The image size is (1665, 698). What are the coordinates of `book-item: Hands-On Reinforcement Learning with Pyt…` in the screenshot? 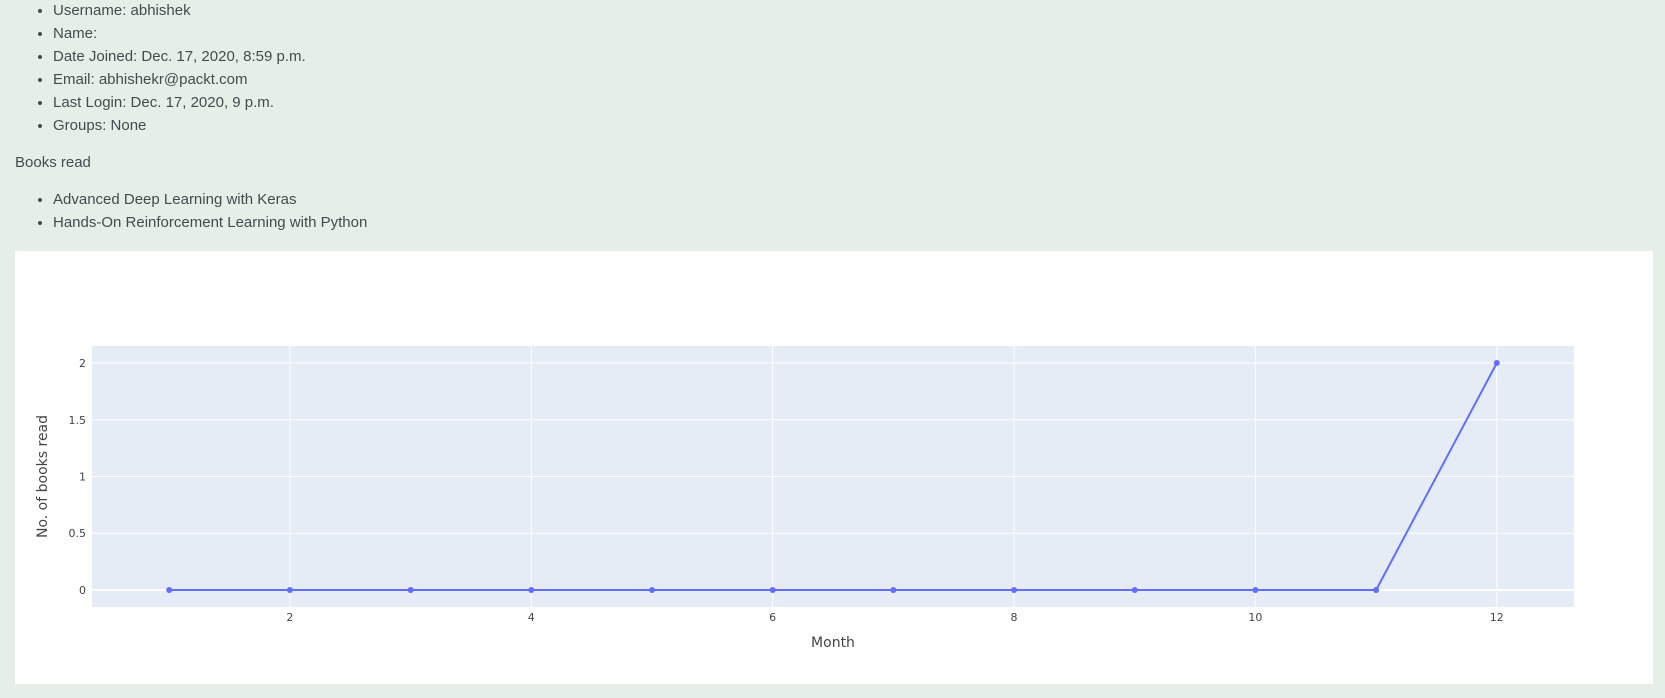 It's located at (210, 222).